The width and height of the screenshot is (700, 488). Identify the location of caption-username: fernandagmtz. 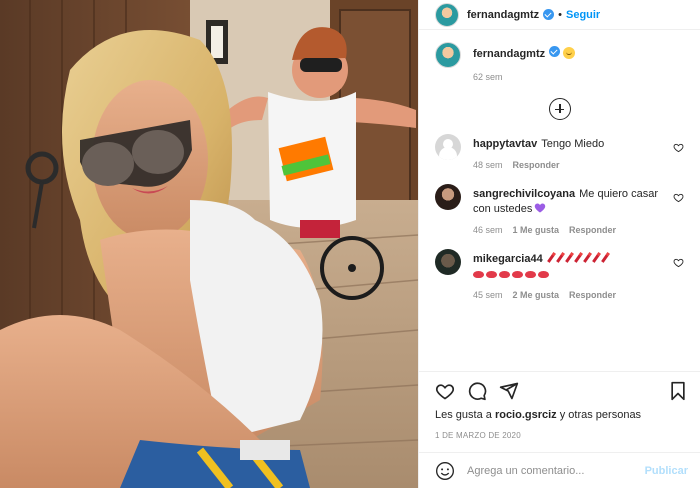
(509, 54).